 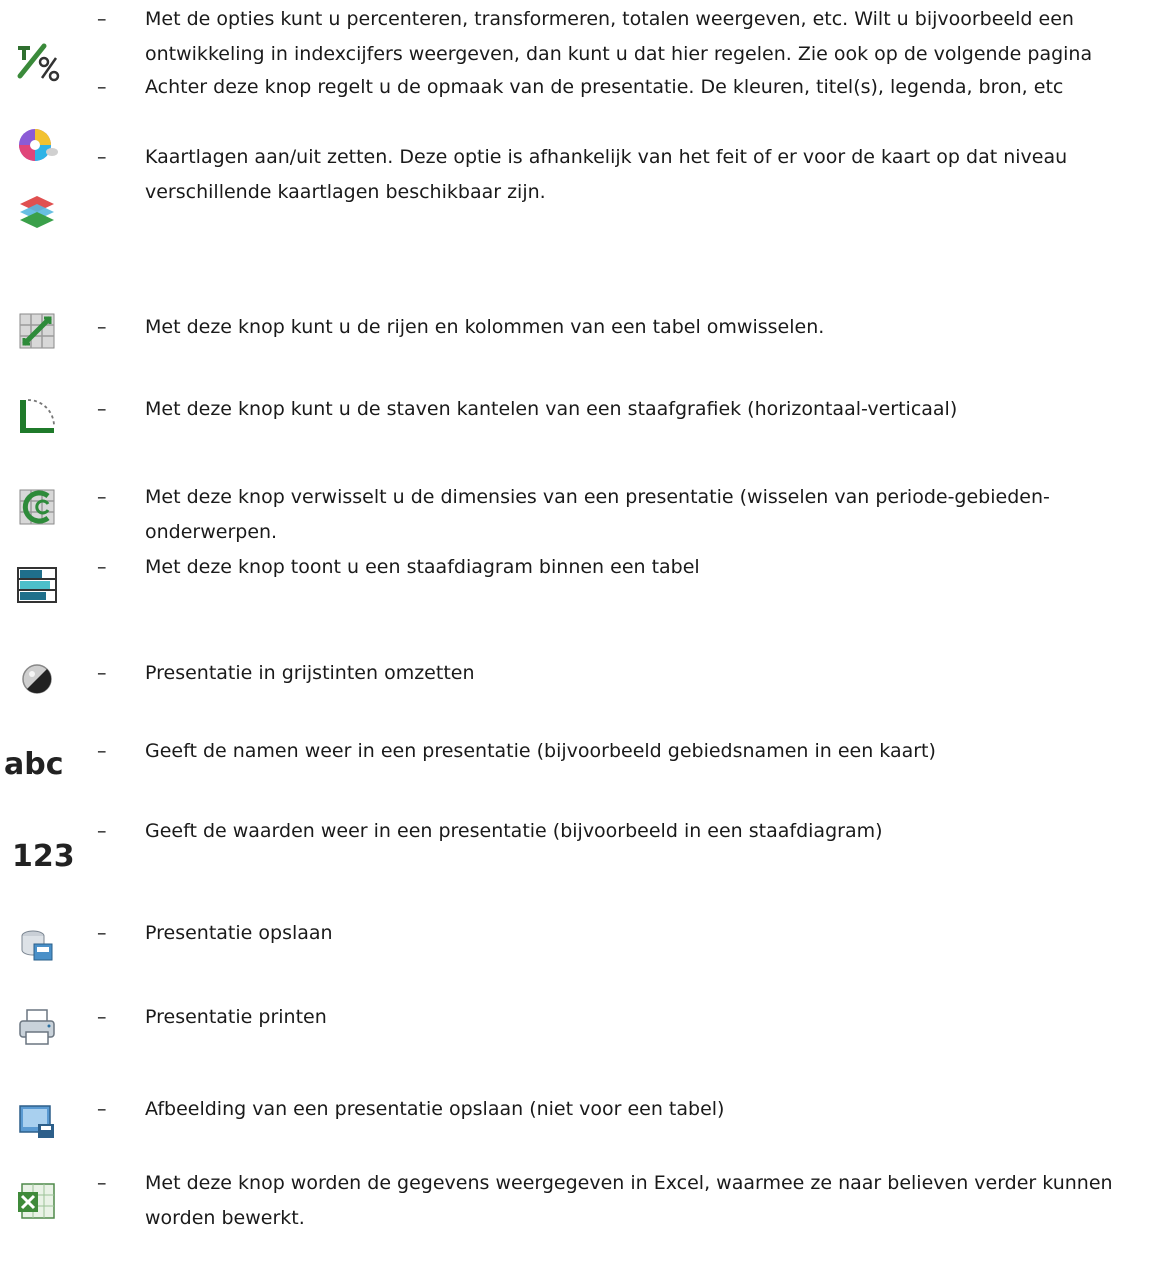 I want to click on color-palette-icon, so click(x=37, y=145).